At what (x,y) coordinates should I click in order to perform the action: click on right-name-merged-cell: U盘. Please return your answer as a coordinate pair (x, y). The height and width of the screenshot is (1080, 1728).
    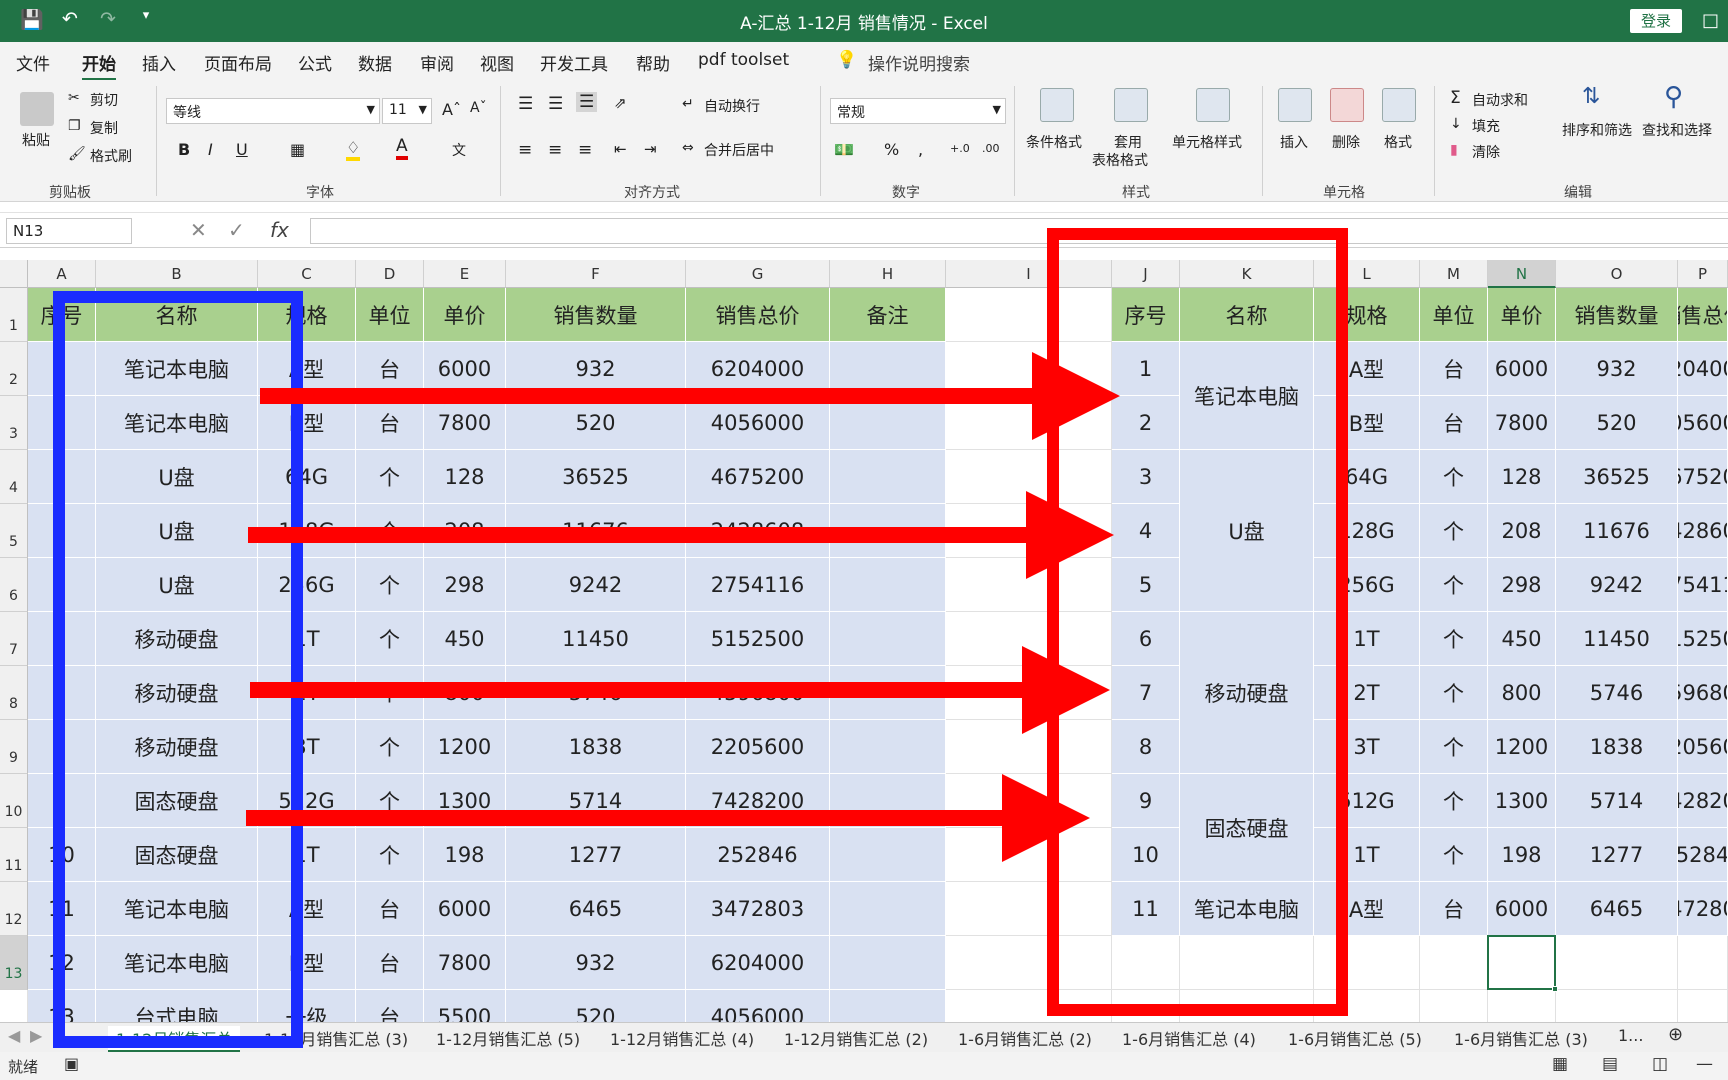
    Looking at the image, I should click on (1247, 531).